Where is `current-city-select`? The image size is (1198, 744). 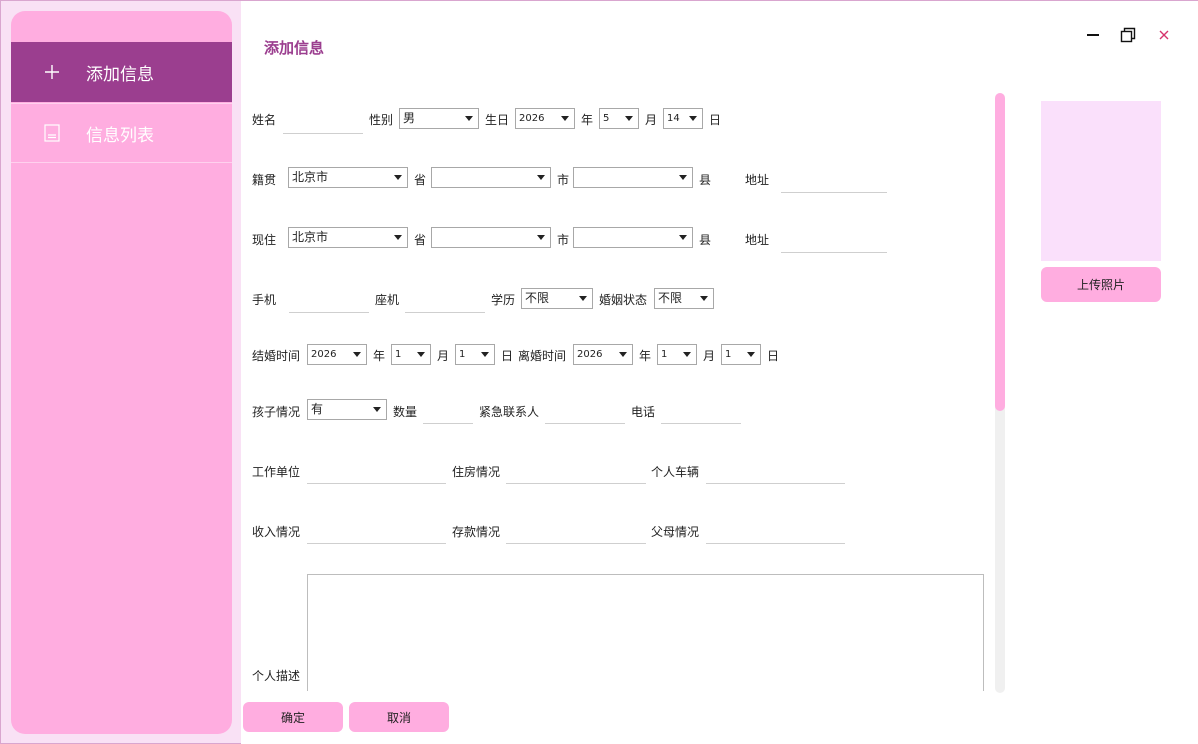
current-city-select is located at coordinates (491, 237).